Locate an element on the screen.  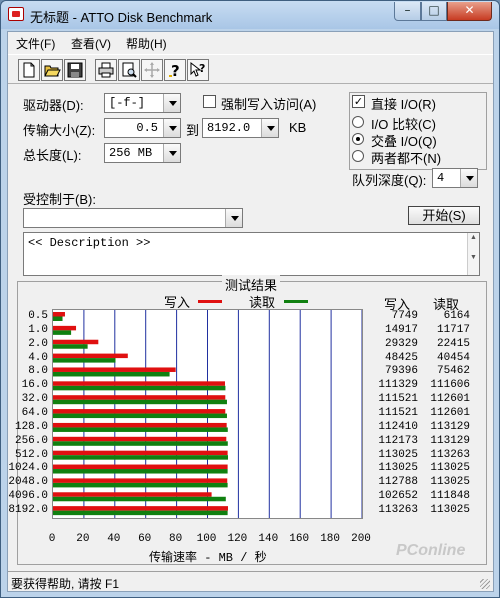
transfer-from-value: 0.5 is located at coordinates (147, 128).